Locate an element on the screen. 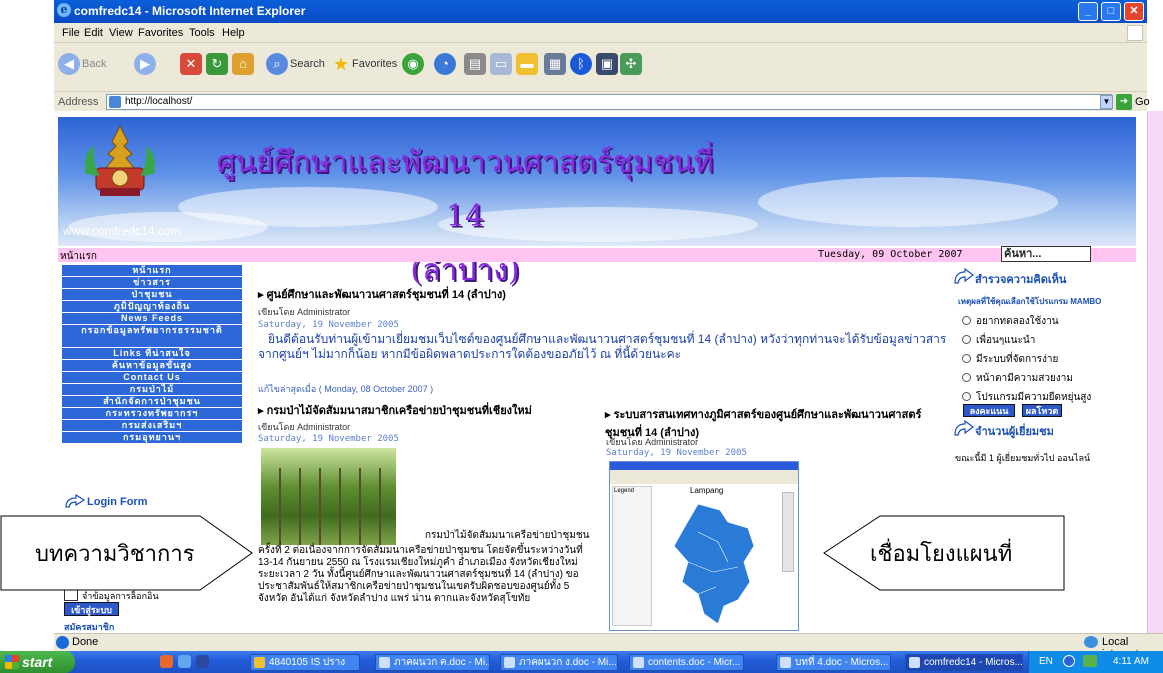 Image resolution: width=1163 pixels, height=673 pixels. site-url: www.comfredc14.com is located at coordinates (122, 231).